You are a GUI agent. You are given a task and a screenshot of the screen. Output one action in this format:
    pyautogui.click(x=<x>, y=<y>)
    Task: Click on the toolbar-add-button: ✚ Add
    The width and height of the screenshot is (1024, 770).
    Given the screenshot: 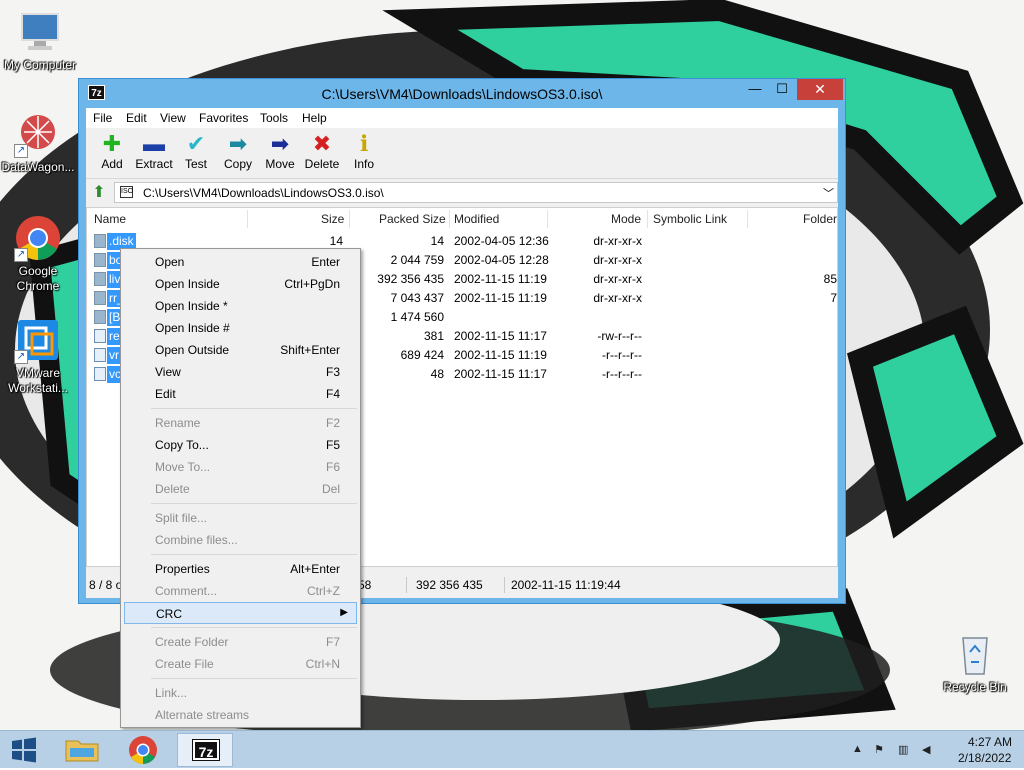 What is the action you would take?
    pyautogui.click(x=112, y=151)
    